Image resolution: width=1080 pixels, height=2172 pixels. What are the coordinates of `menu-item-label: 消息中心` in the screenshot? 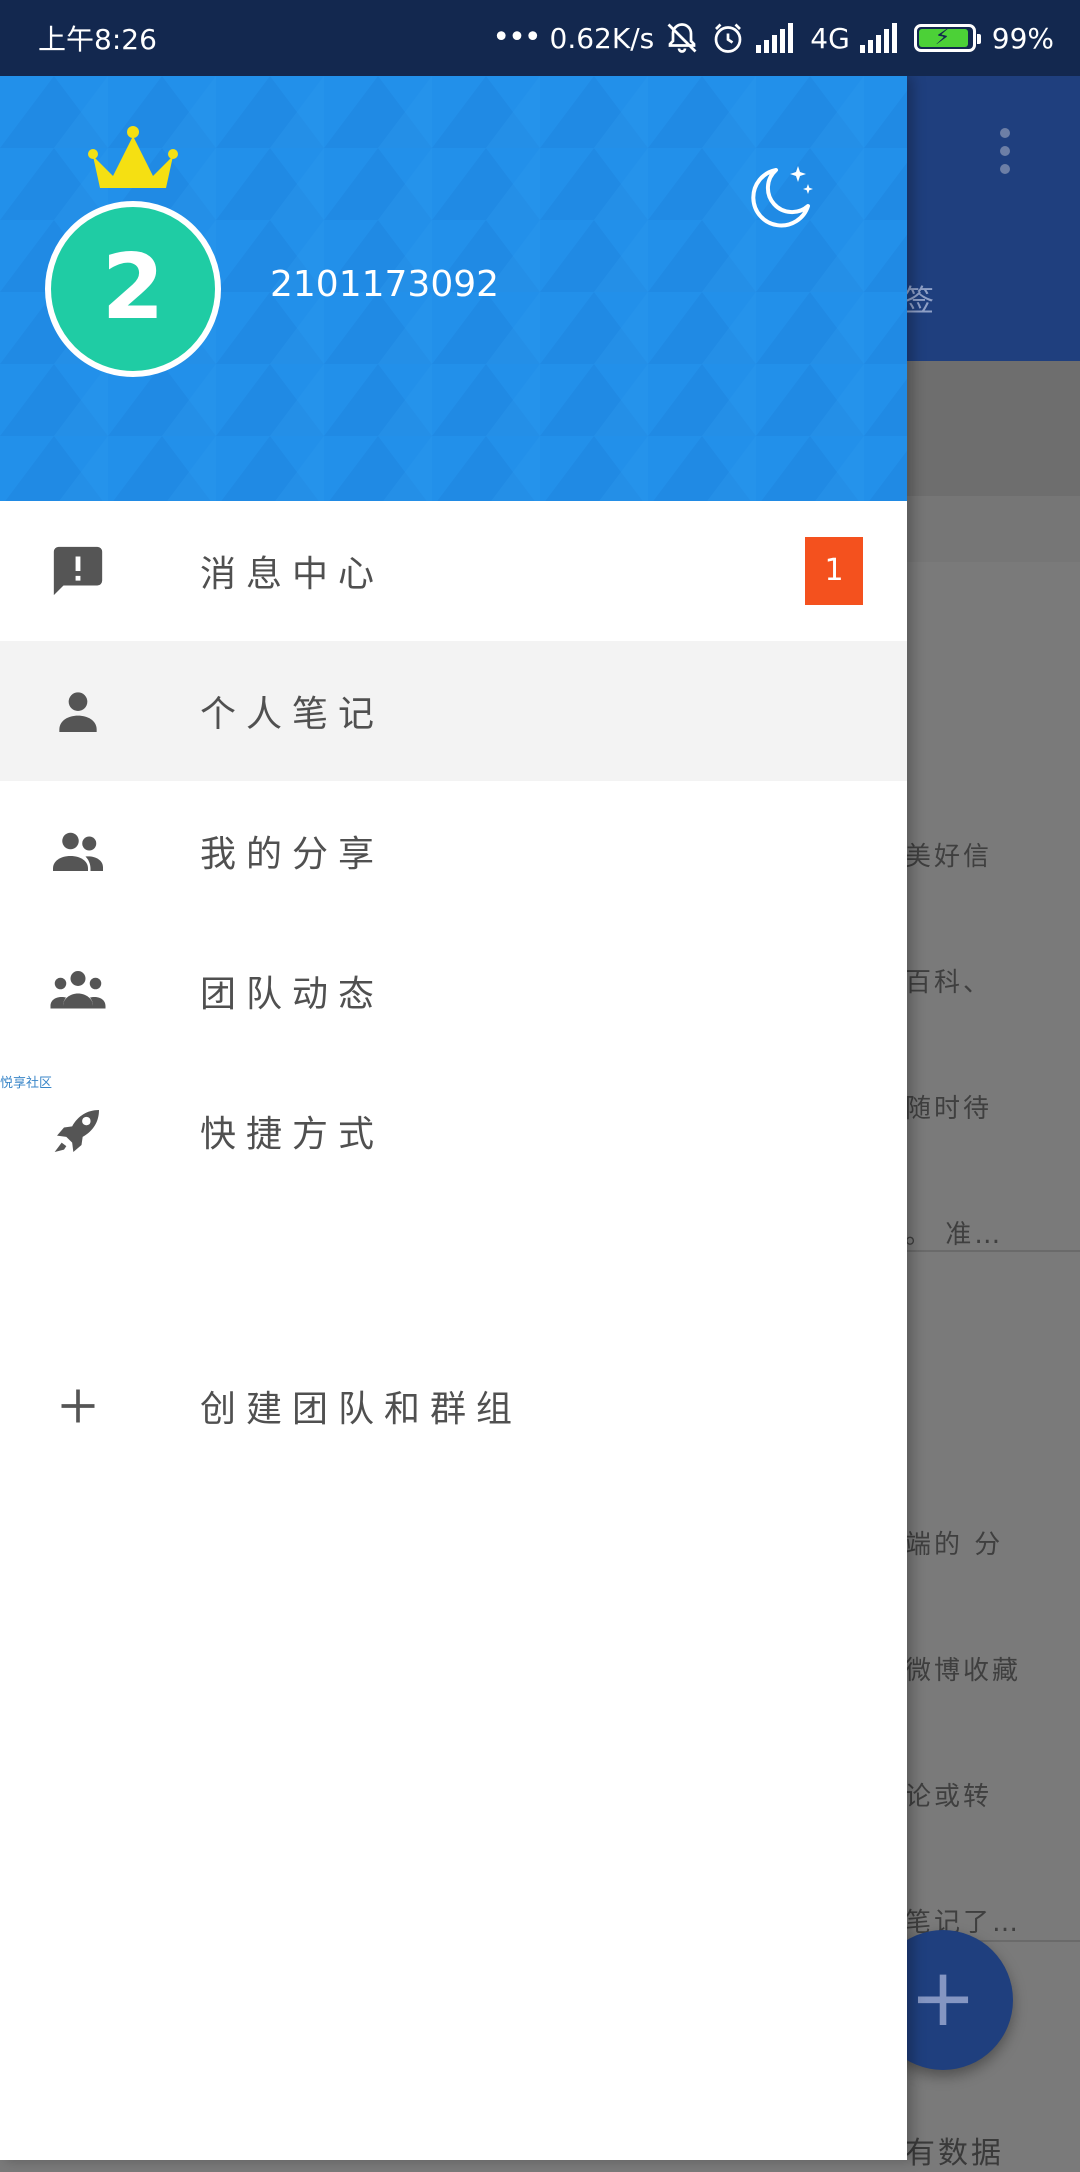 It's located at (292, 574).